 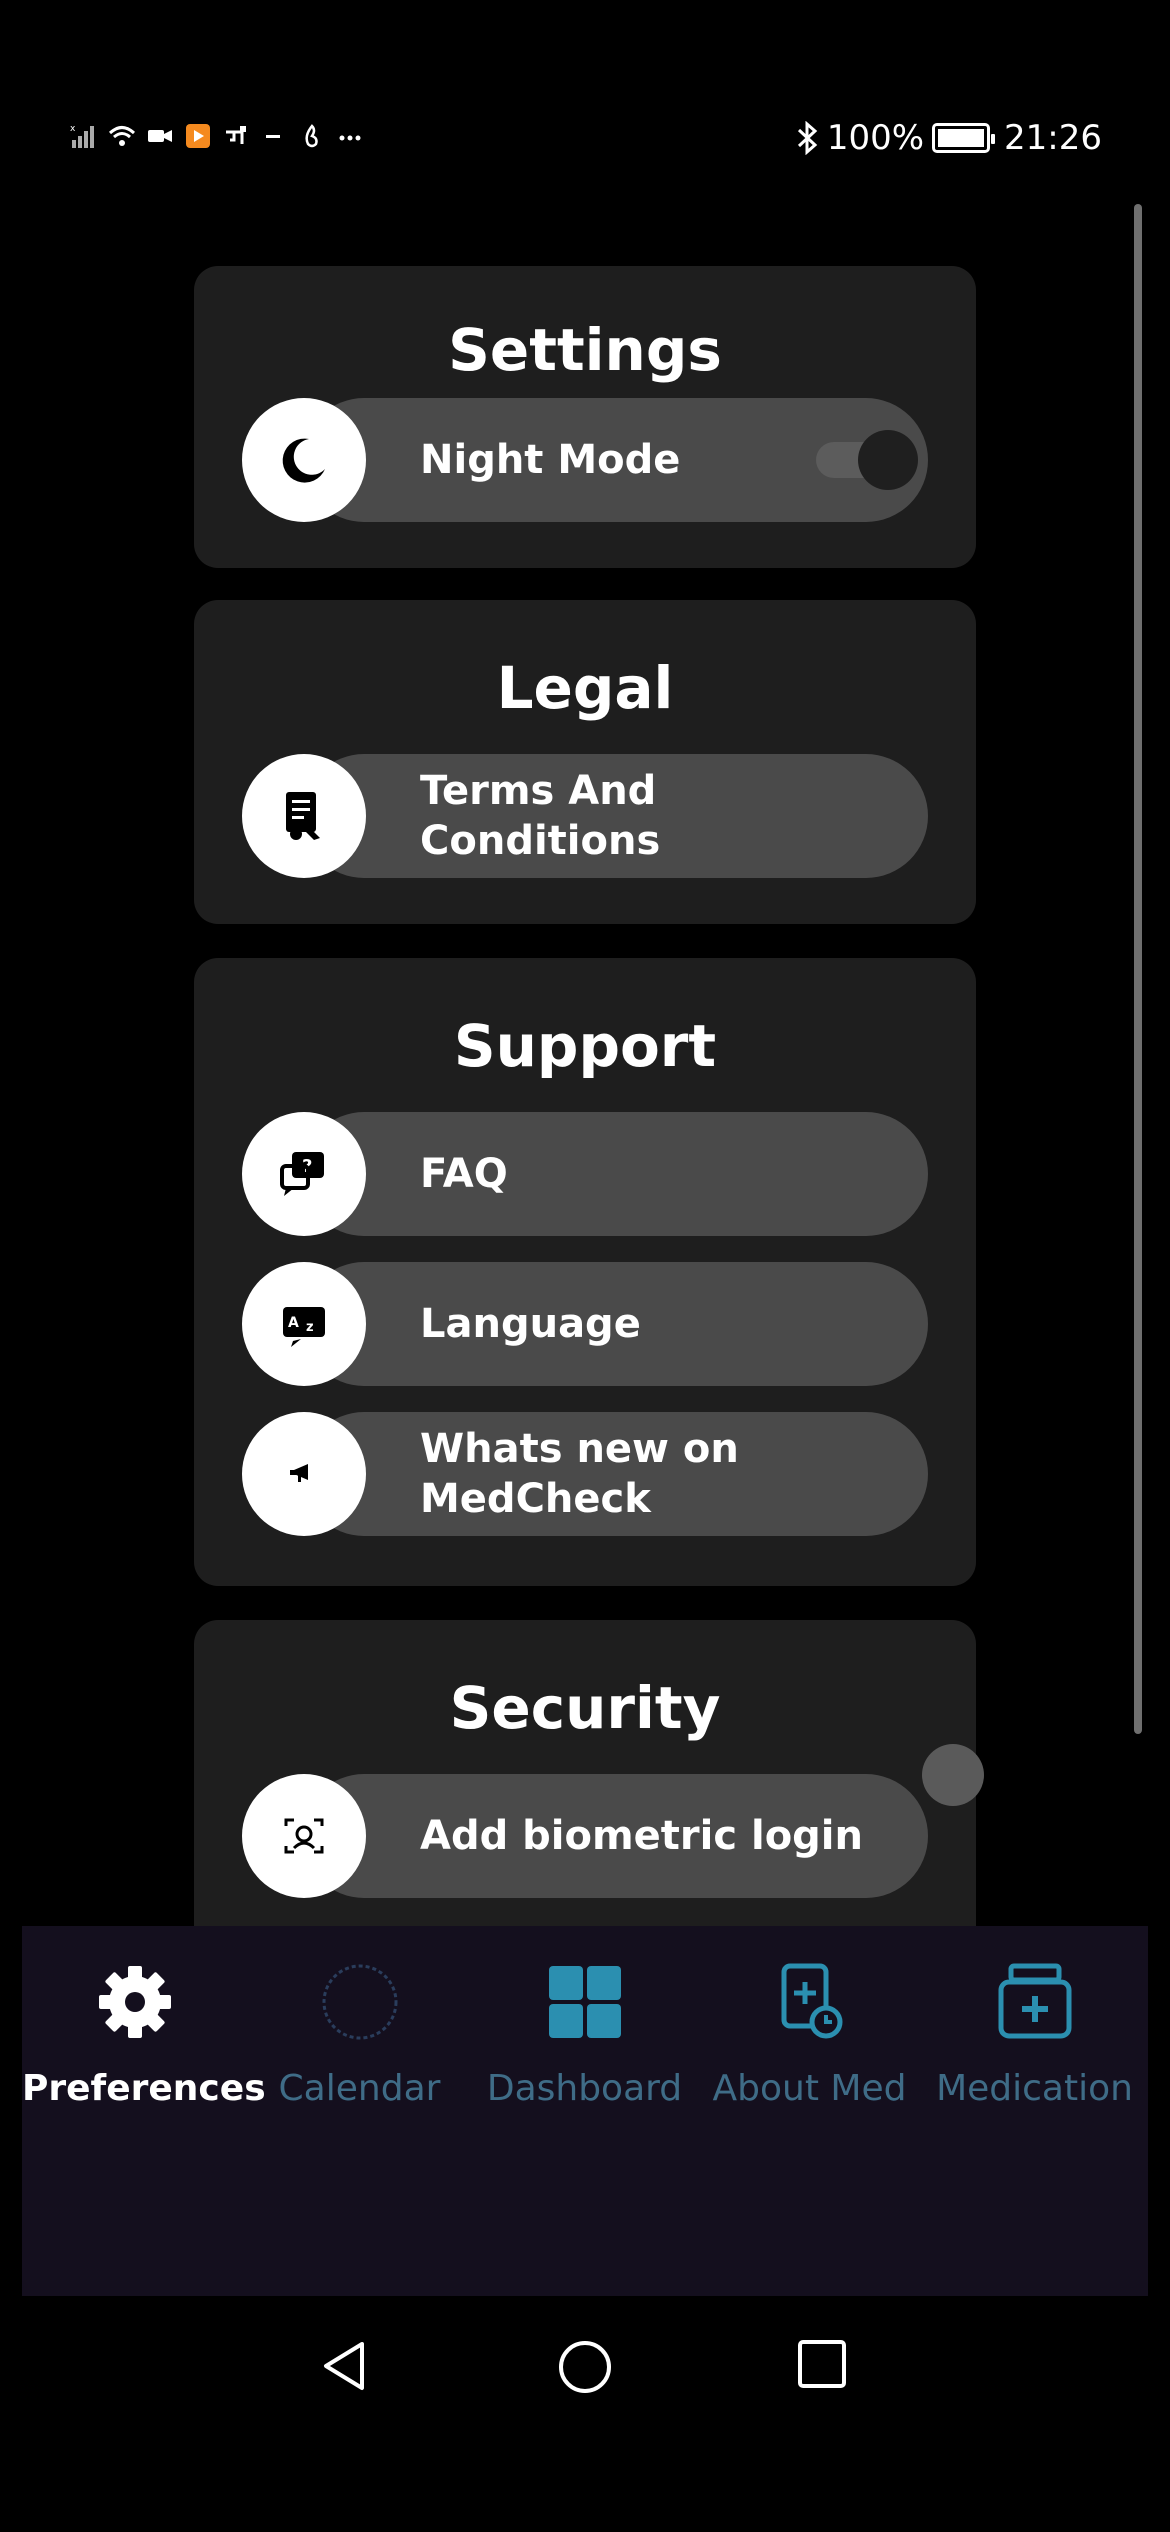 What do you see at coordinates (811, 2001) in the screenshot?
I see `med-info-icon` at bounding box center [811, 2001].